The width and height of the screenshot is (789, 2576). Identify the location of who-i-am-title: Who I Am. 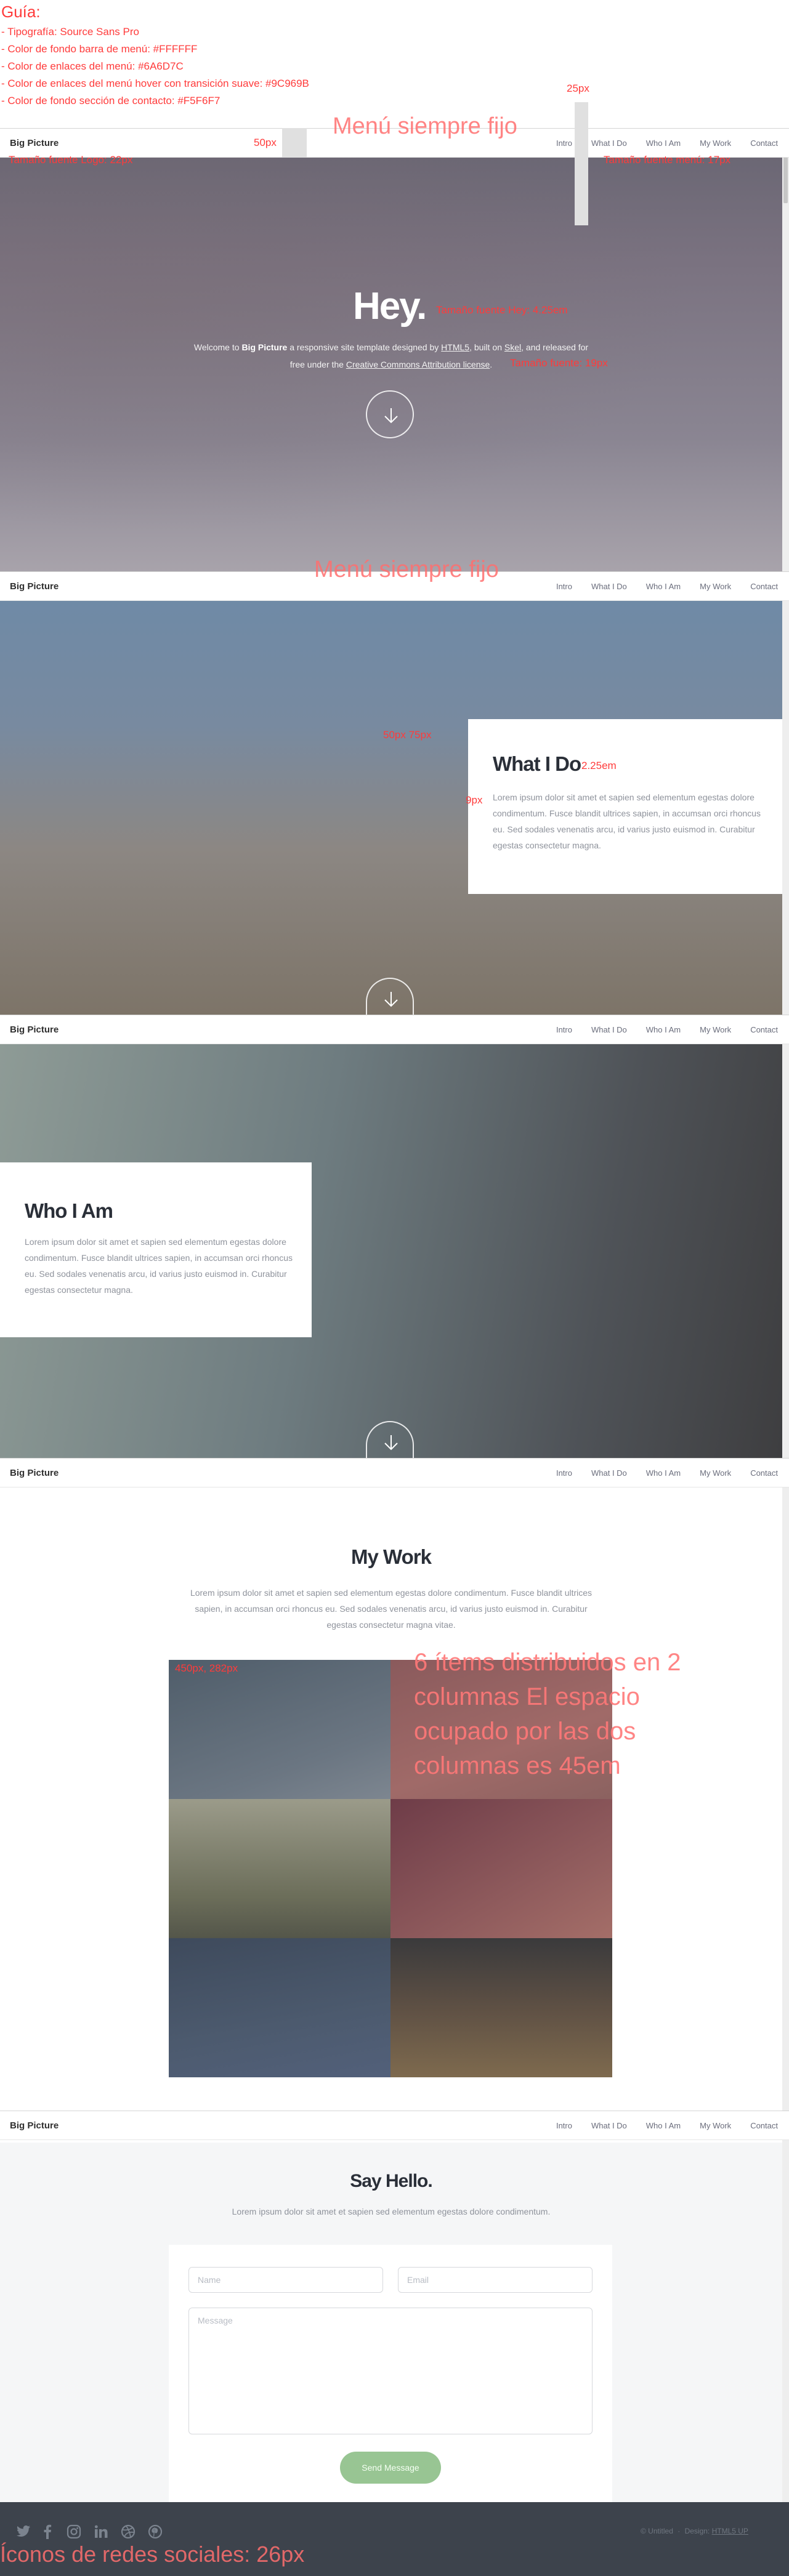
(69, 1210).